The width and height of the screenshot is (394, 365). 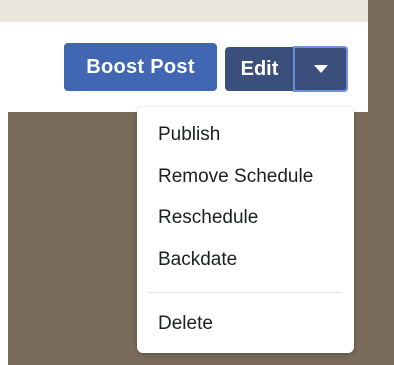 I want to click on post-card-header-strip, so click(x=184, y=11).